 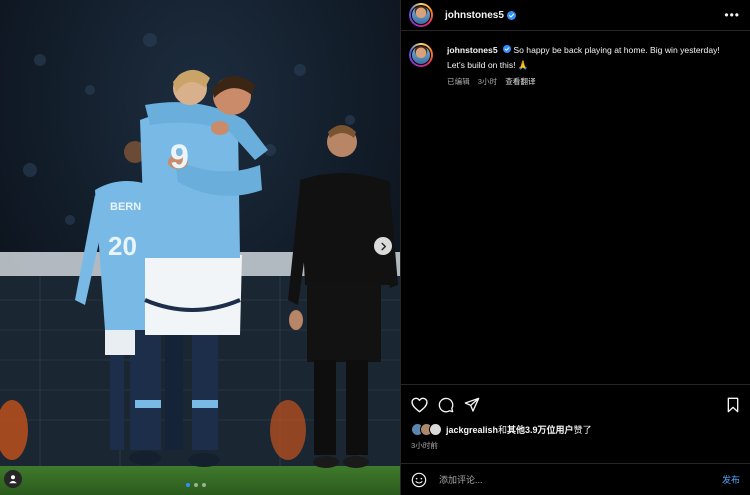 What do you see at coordinates (458, 81) in the screenshot?
I see `edited-label: 已编辑` at bounding box center [458, 81].